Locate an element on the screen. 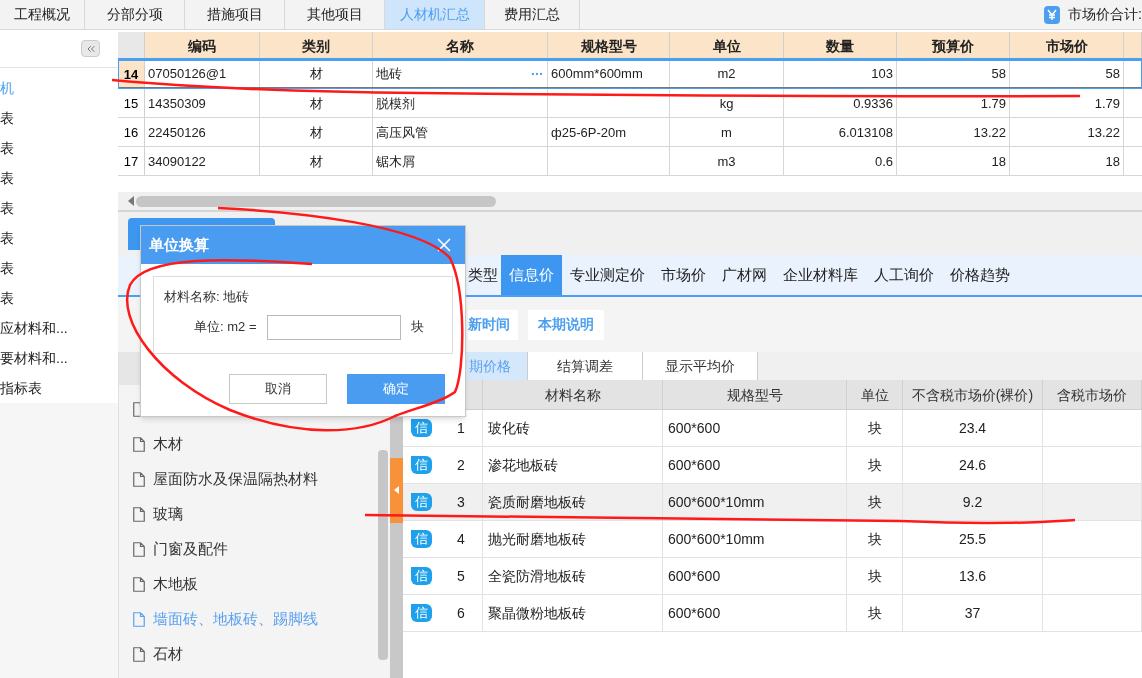  table-cell-text: 07050126@1 is located at coordinates (187, 74).